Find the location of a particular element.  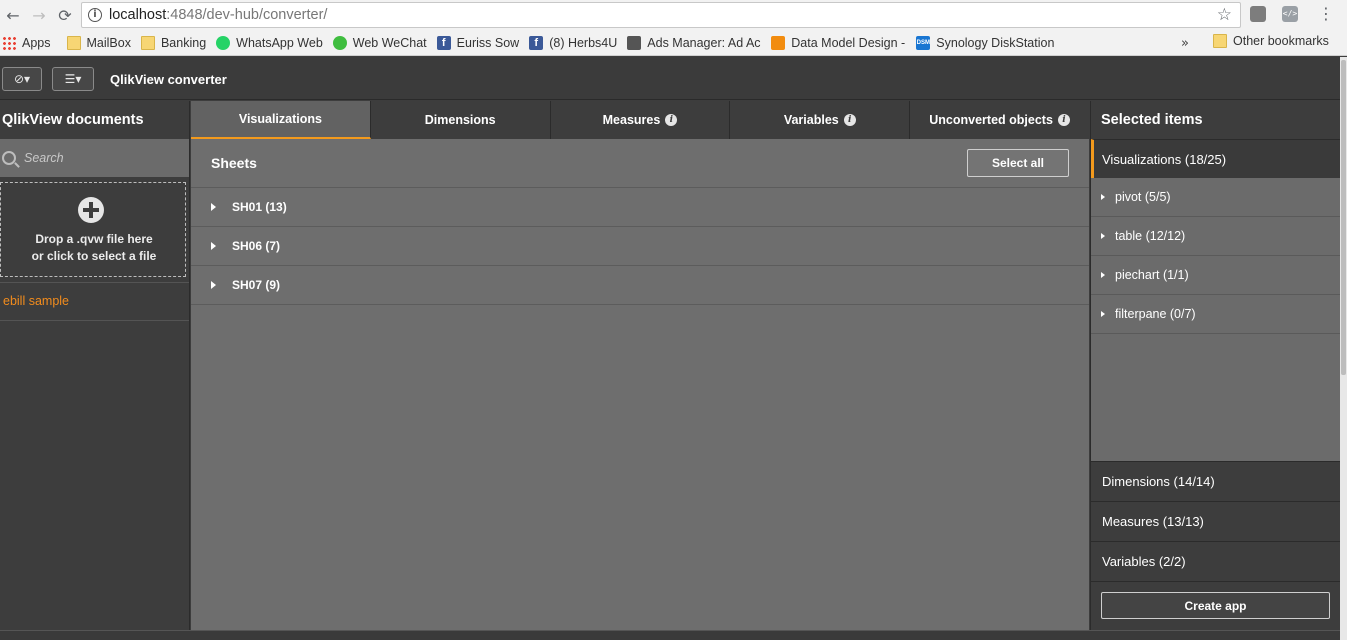

back-icon: ← is located at coordinates (13, 15).